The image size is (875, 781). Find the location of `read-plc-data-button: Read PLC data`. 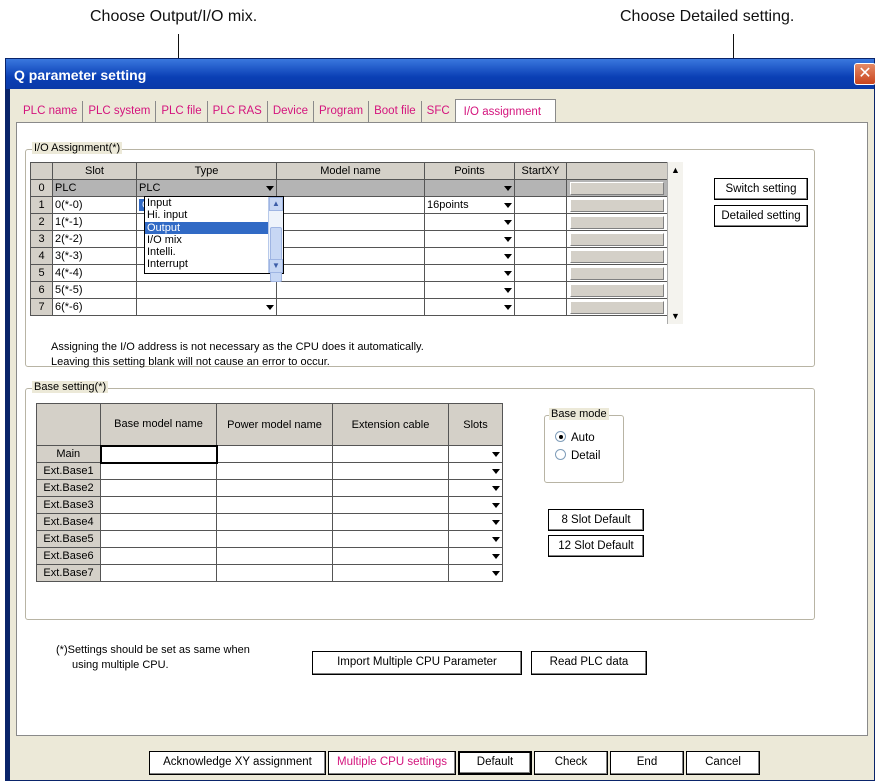

read-plc-data-button: Read PLC data is located at coordinates (589, 663).